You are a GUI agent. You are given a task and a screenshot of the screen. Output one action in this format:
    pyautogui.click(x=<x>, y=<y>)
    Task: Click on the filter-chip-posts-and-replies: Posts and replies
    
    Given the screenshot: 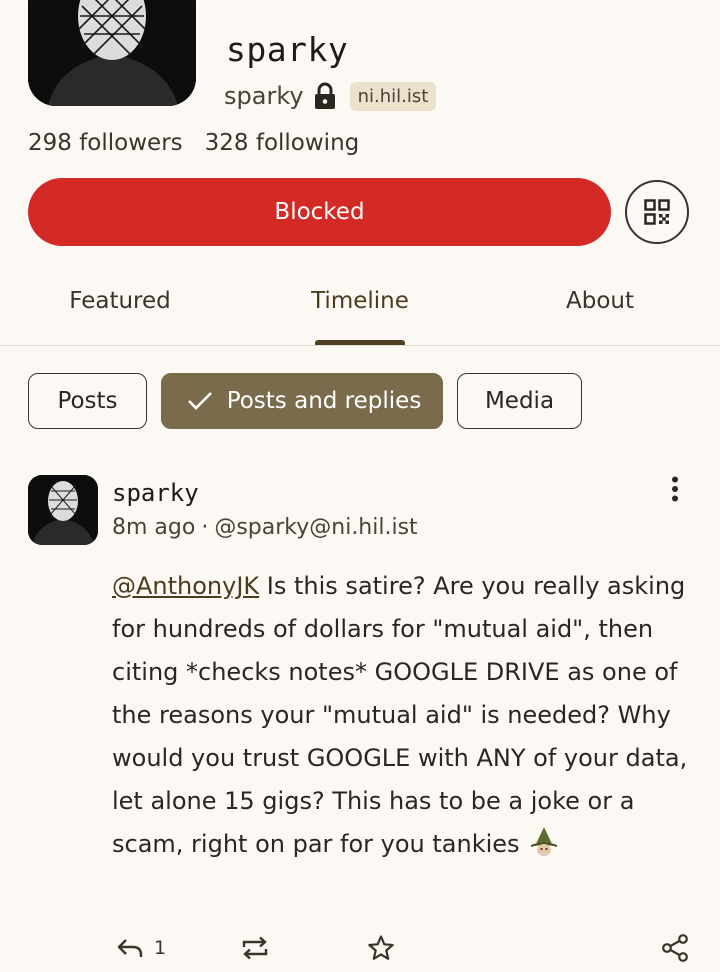 What is the action you would take?
    pyautogui.click(x=302, y=401)
    